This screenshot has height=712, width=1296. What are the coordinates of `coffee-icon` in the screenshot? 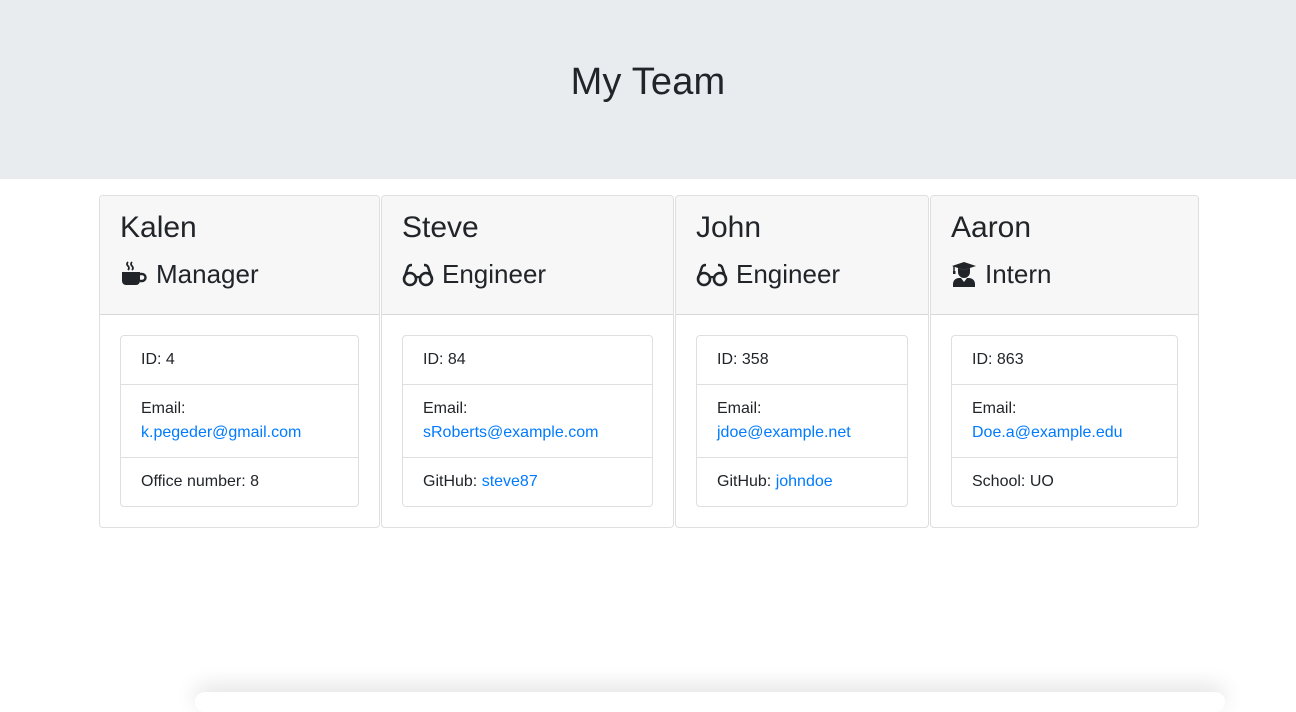 It's located at (134, 274).